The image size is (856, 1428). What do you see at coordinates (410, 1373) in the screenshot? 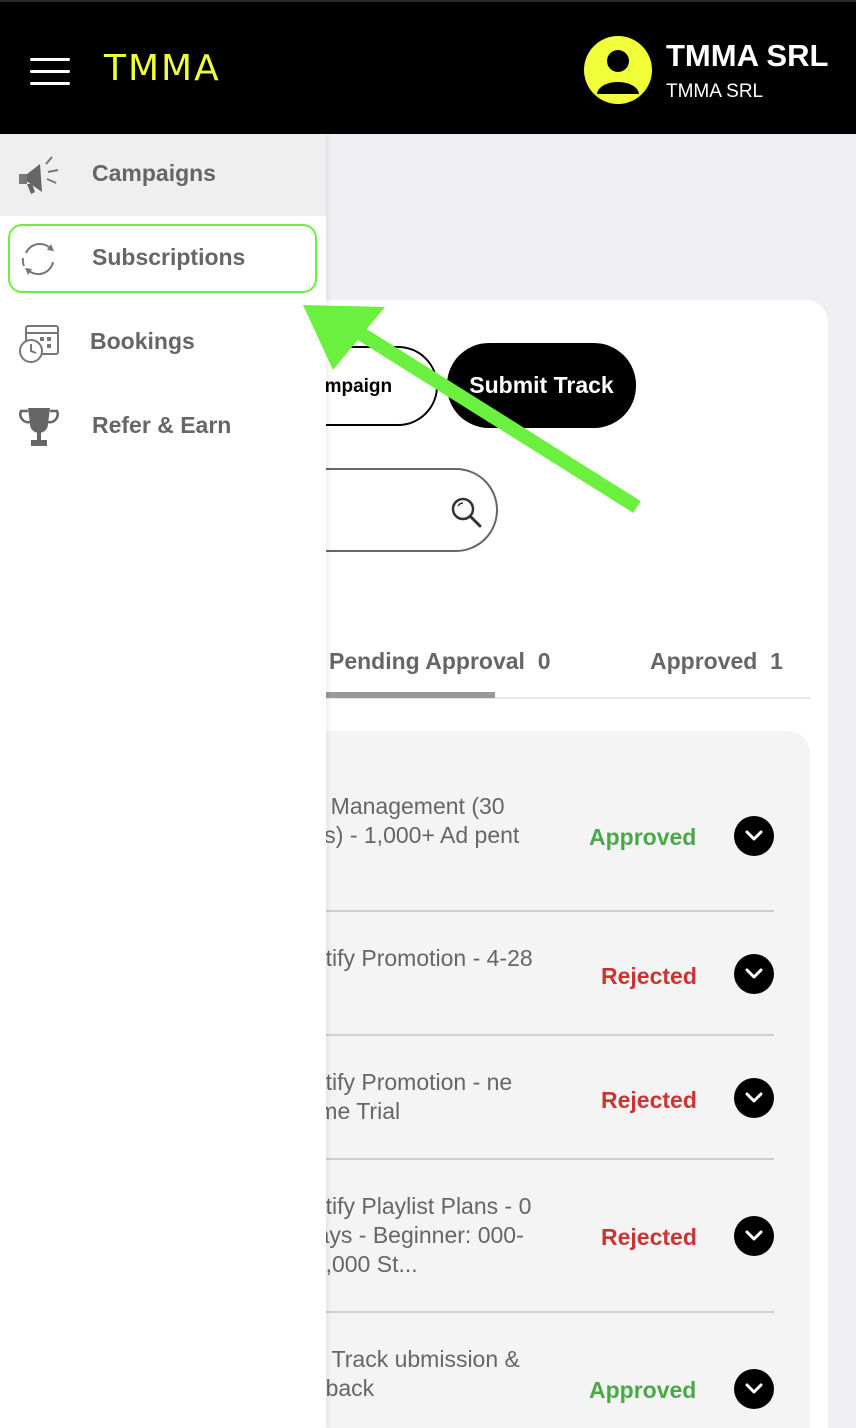
I see `list-item-title: ee Track ubmission & edback` at bounding box center [410, 1373].